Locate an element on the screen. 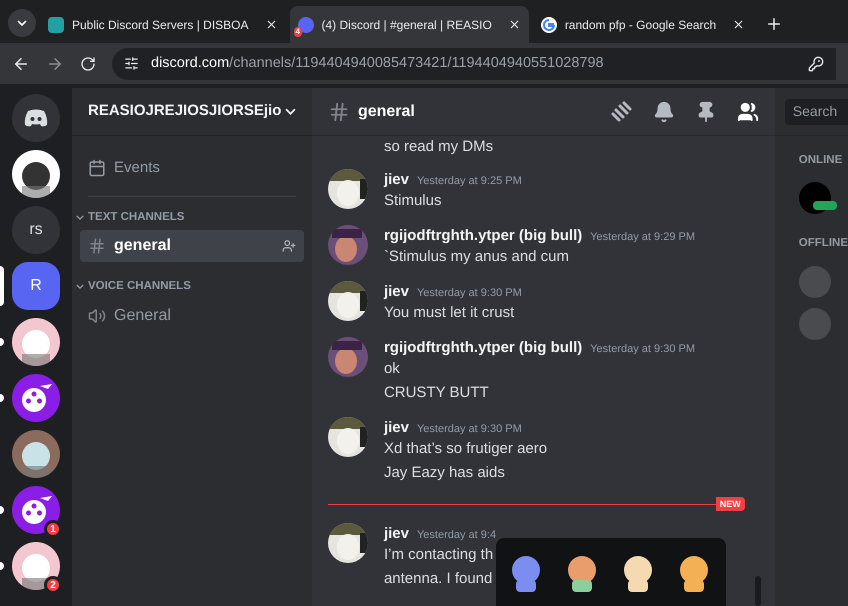 The width and height of the screenshot is (848, 606). browser-tab: 4 (4) Discord | #general | REASIO is located at coordinates (409, 24).